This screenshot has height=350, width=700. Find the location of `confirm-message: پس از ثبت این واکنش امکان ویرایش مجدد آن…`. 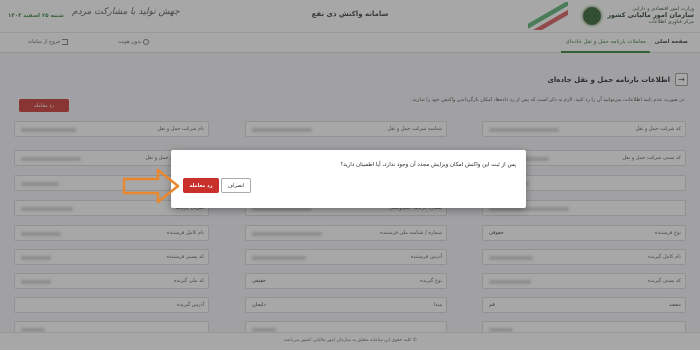

confirm-message: پس از ثبت این واکنش امکان ویرایش مجدد آن… is located at coordinates (428, 165).